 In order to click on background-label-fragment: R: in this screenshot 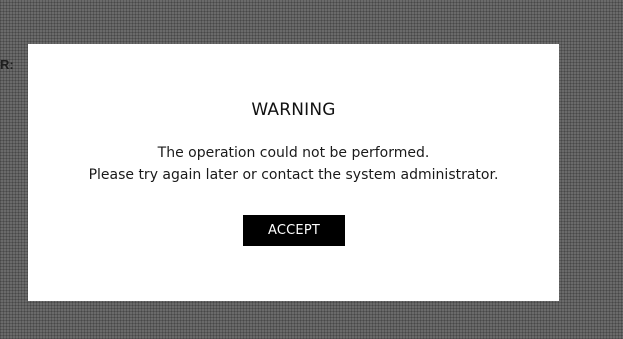, I will do `click(7, 64)`.